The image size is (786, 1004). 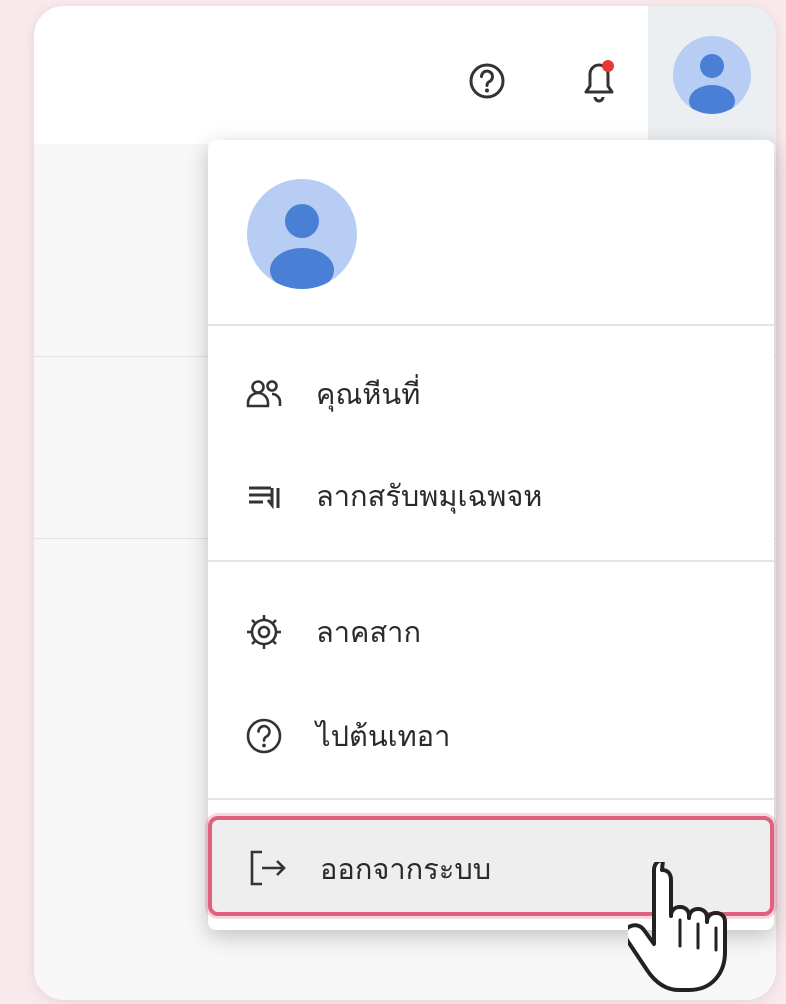 I want to click on menu-item-help: ไปต้นเทอา, so click(x=491, y=736).